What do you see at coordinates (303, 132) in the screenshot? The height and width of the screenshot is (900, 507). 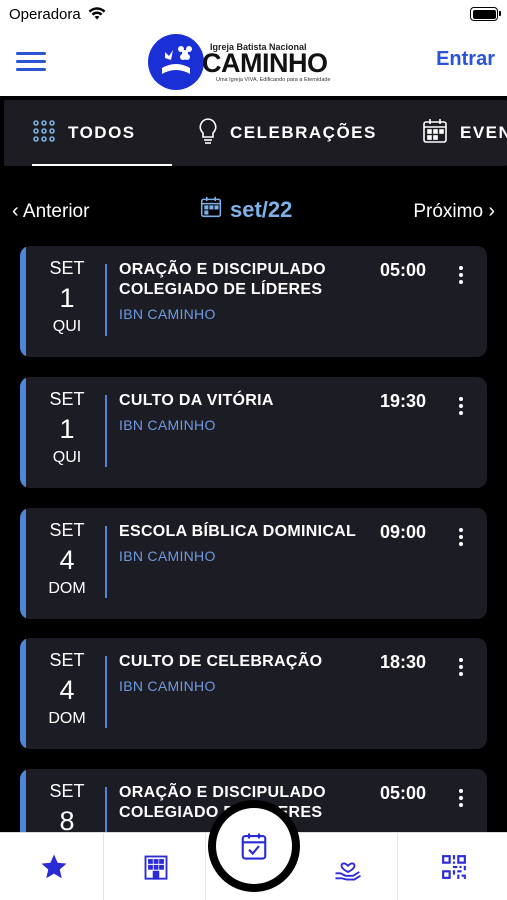 I see `tab-label: CELEBRAÇÕES` at bounding box center [303, 132].